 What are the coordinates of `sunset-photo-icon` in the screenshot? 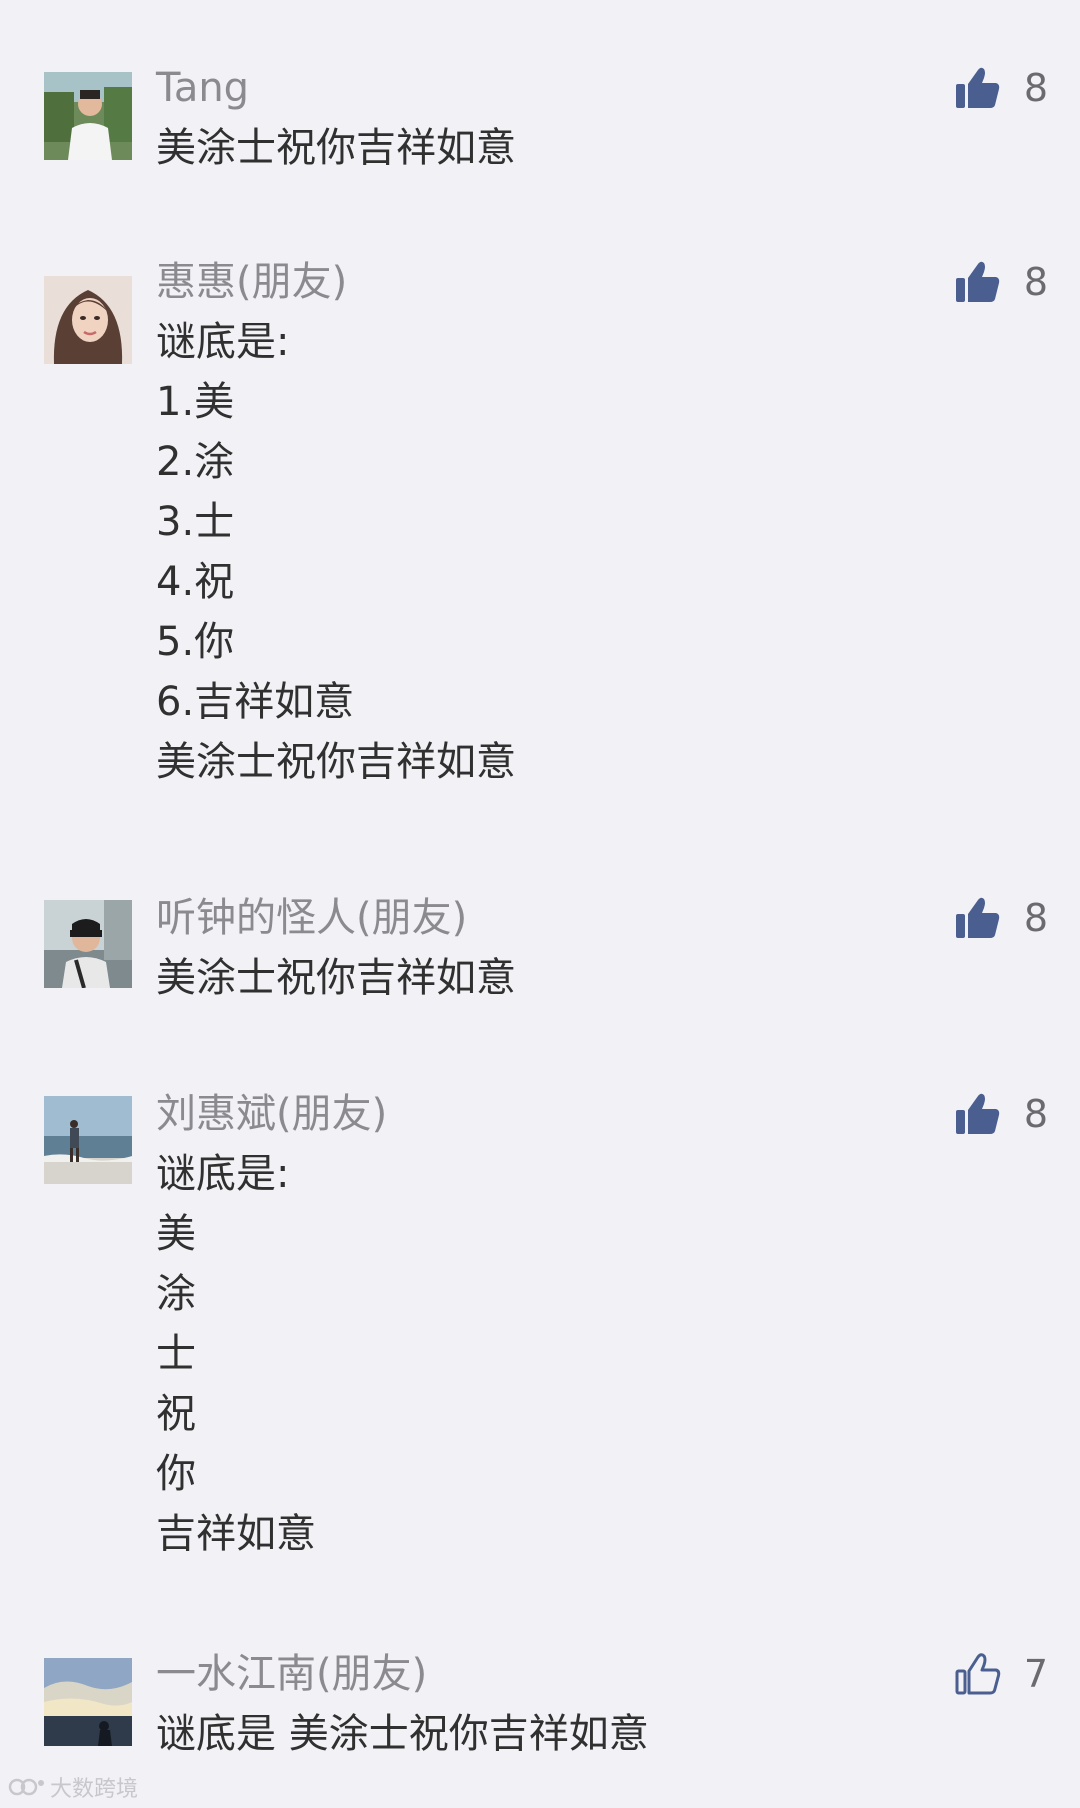 It's located at (88, 1702).